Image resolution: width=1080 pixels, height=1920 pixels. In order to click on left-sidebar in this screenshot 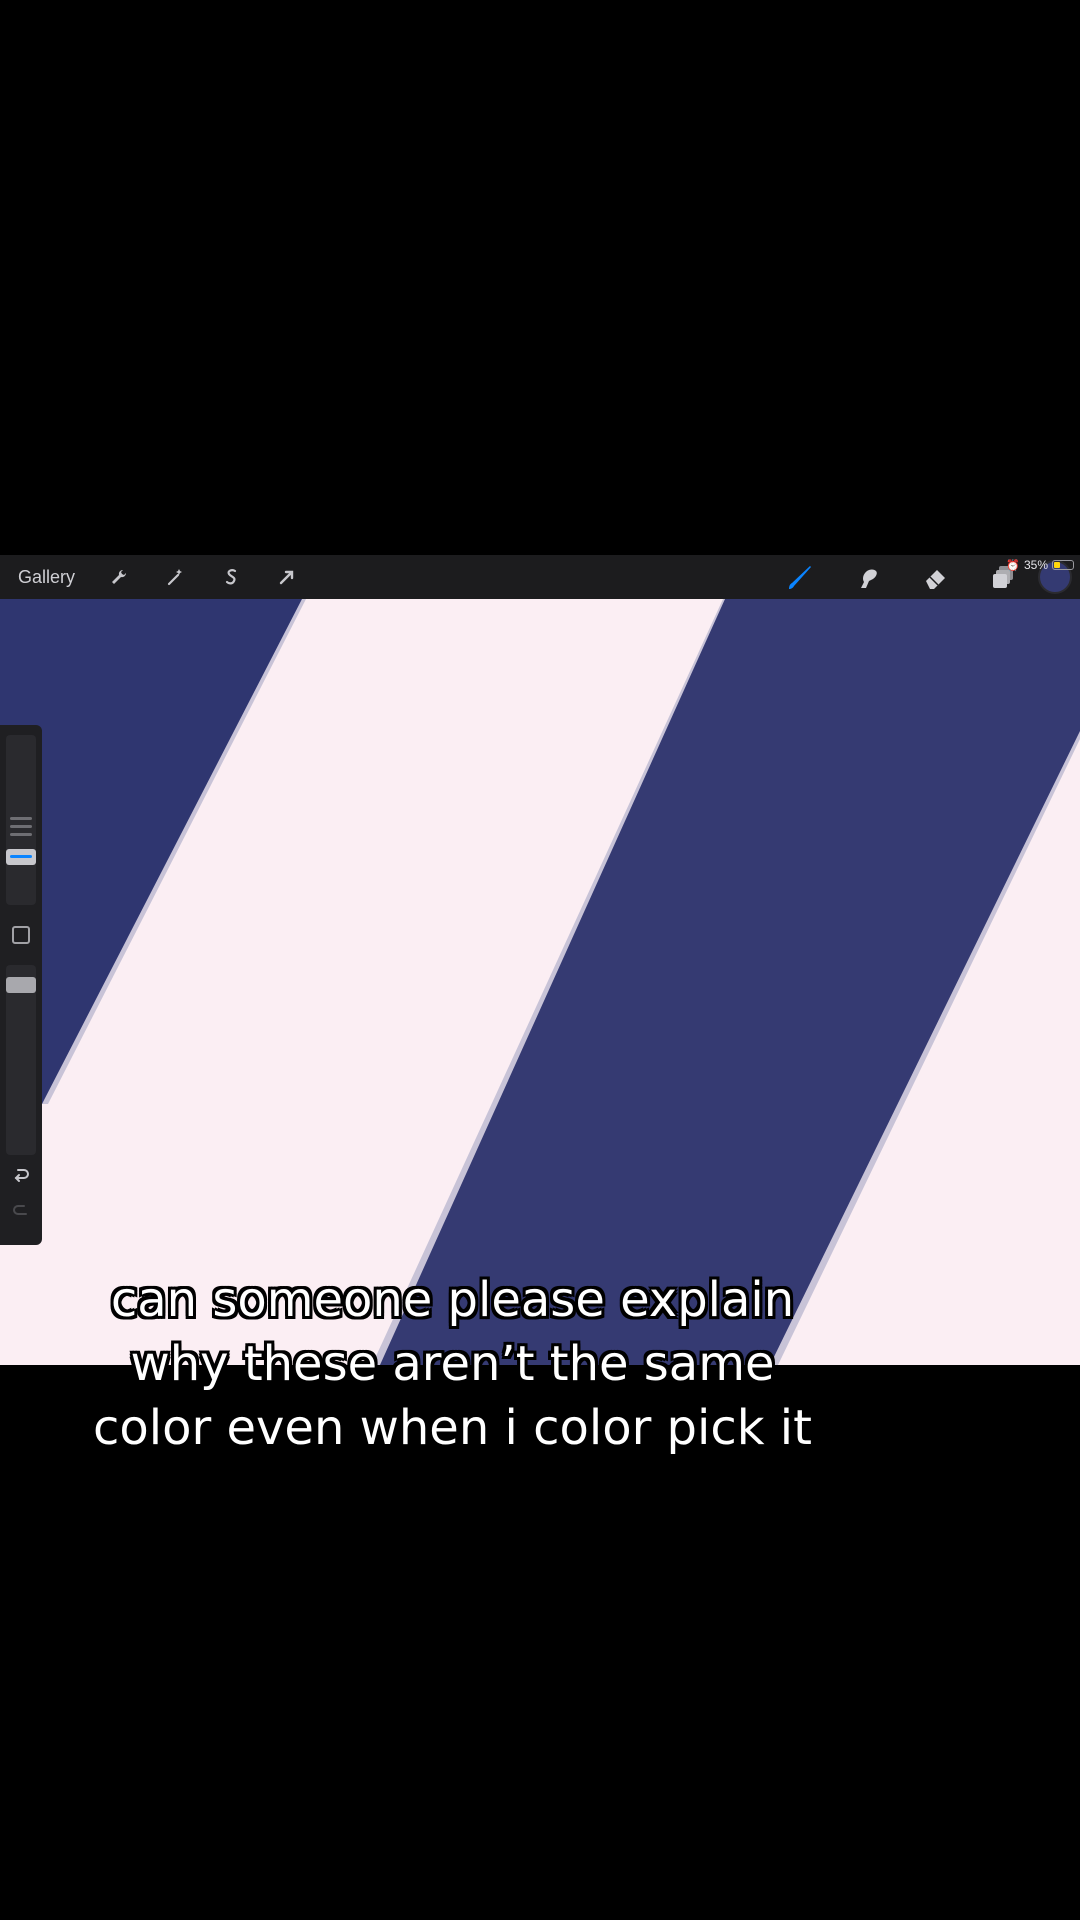, I will do `click(21, 985)`.